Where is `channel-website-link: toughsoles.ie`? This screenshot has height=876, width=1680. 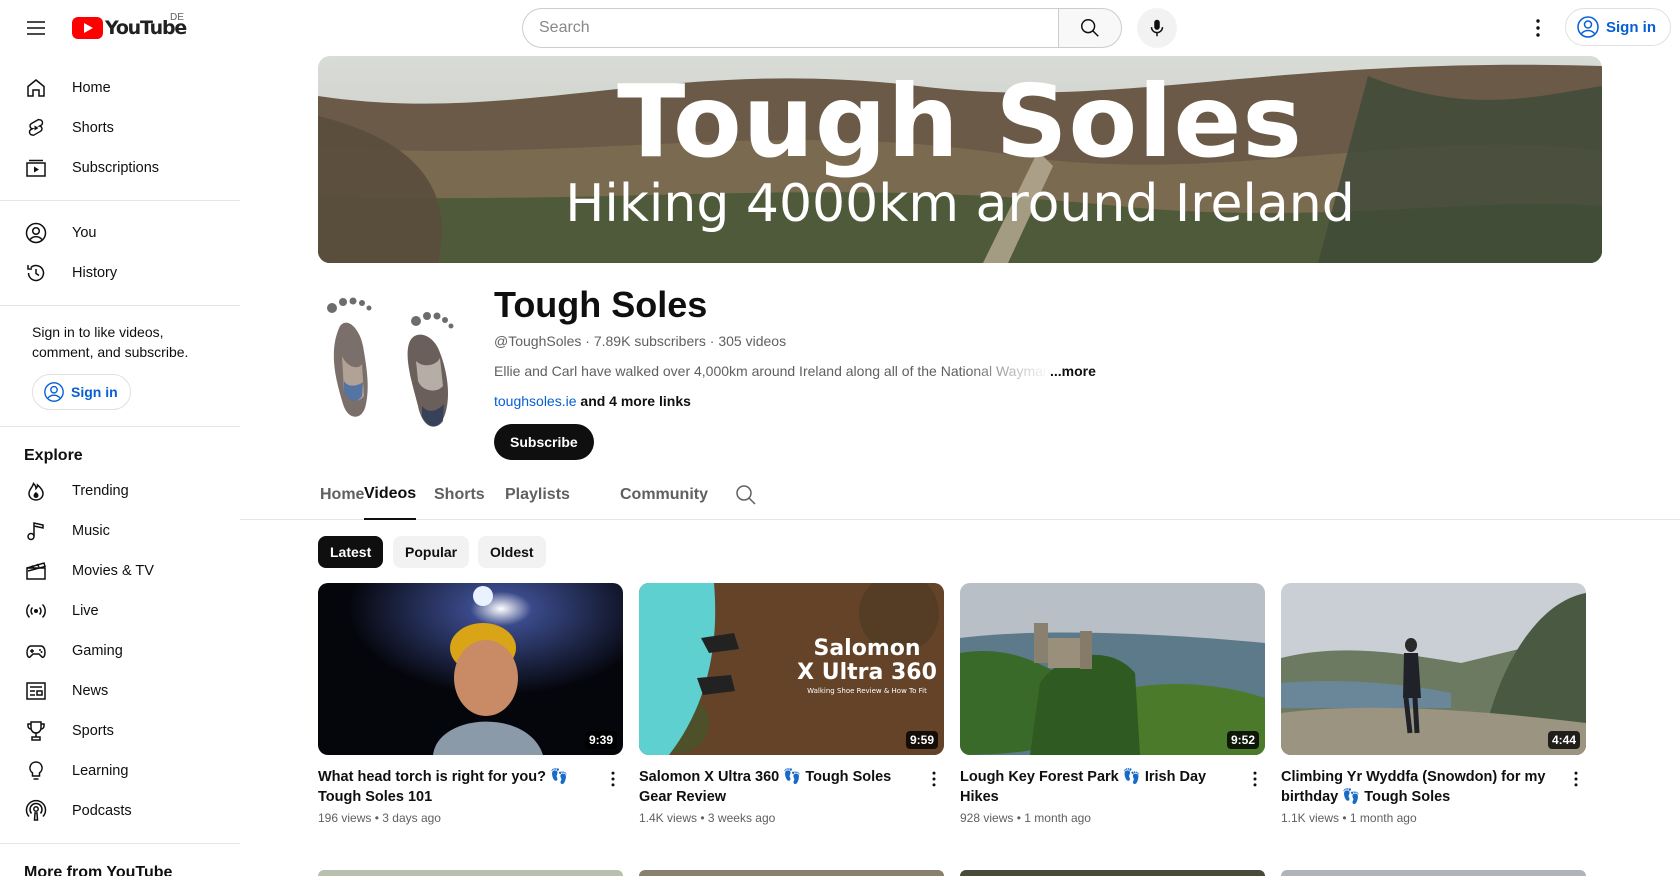
channel-website-link: toughsoles.ie is located at coordinates (535, 401).